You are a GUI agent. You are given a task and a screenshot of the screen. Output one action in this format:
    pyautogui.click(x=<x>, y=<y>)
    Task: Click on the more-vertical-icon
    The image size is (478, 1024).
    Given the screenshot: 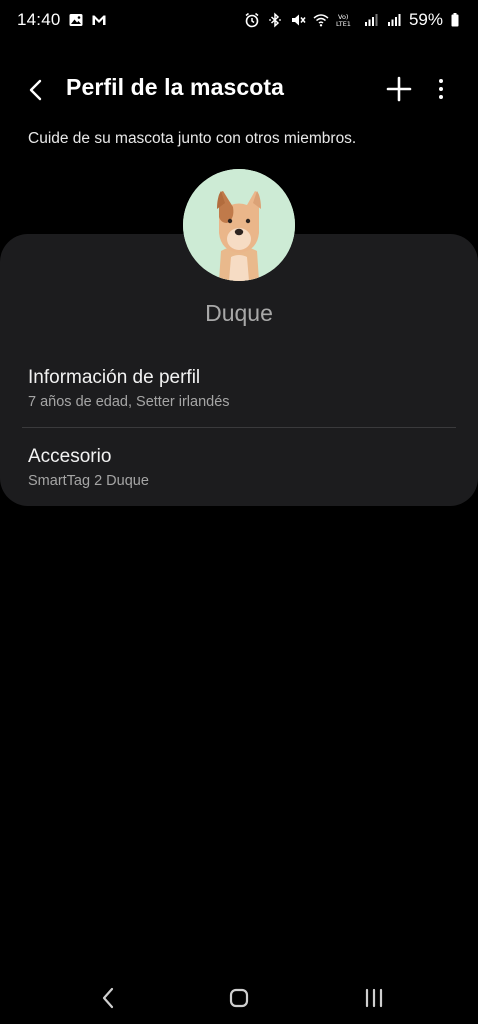 What is the action you would take?
    pyautogui.click(x=441, y=89)
    